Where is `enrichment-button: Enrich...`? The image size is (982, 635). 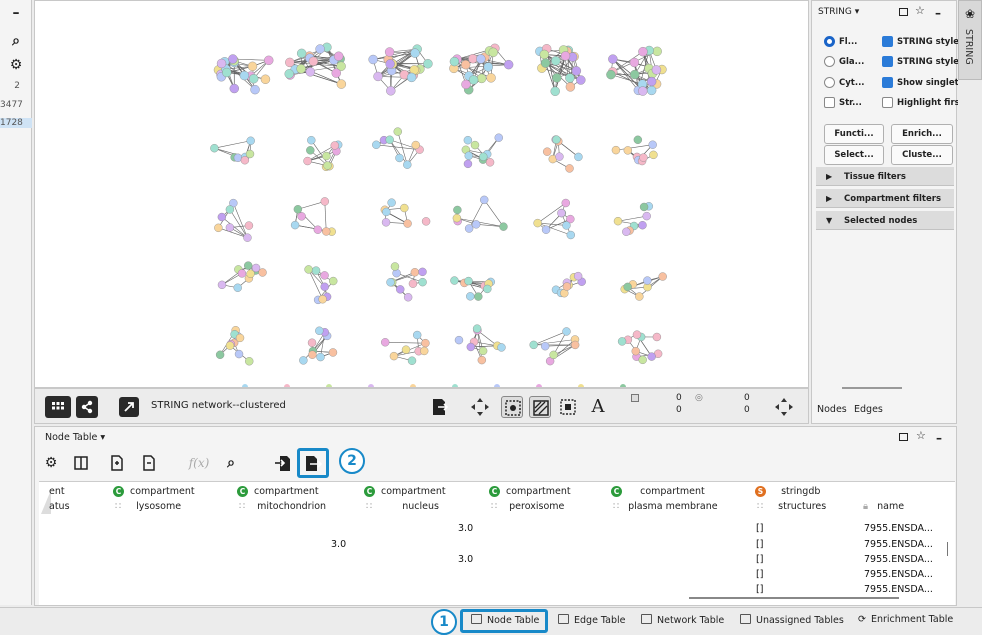
enrichment-button: Enrich... is located at coordinates (922, 134).